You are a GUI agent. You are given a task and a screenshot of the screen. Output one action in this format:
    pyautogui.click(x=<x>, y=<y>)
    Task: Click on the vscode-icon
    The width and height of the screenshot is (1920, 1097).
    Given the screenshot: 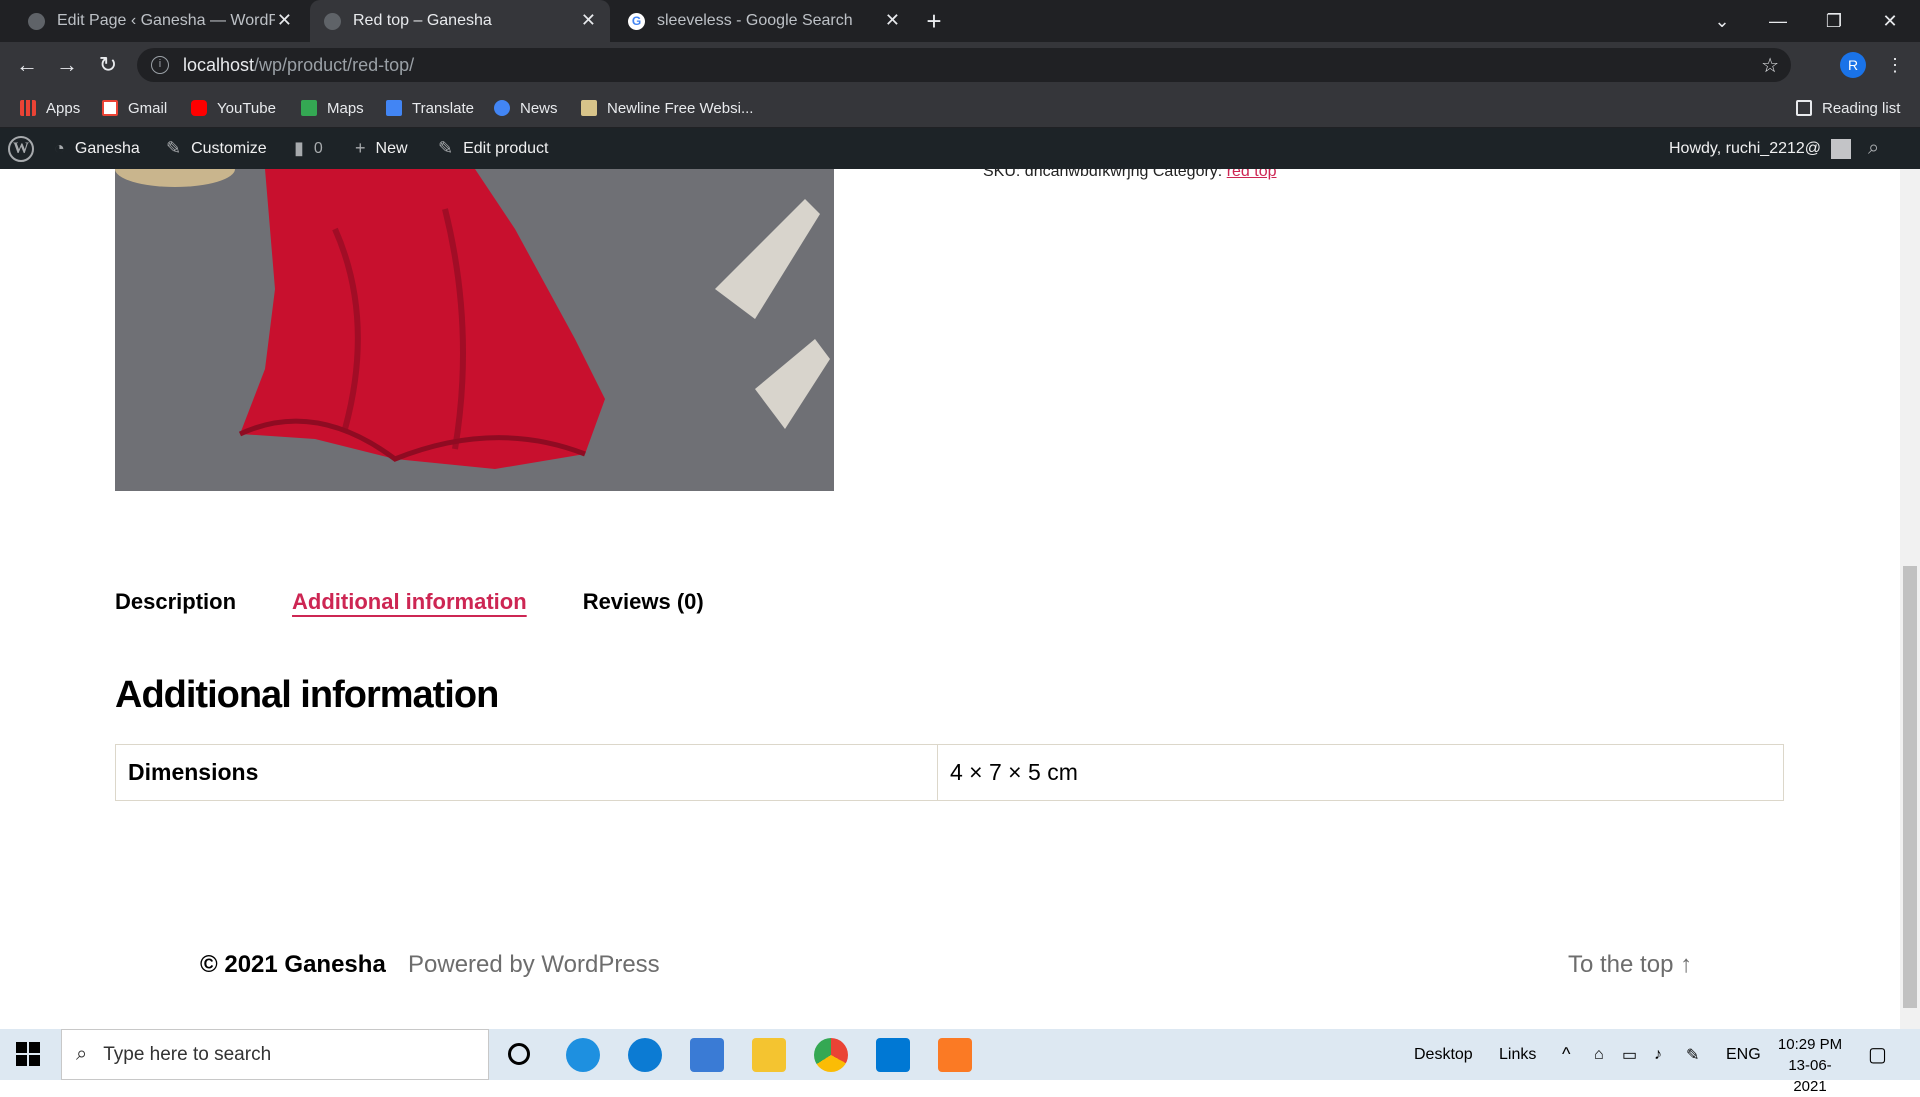 What is the action you would take?
    pyautogui.click(x=893, y=1055)
    